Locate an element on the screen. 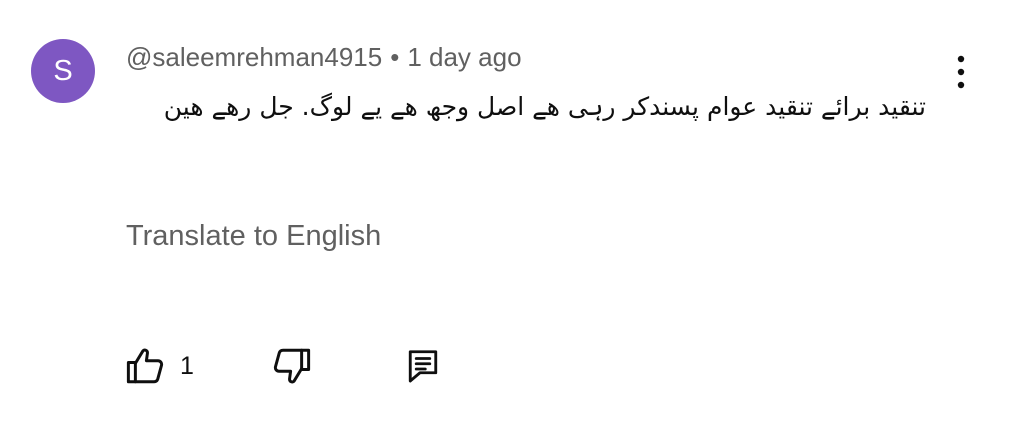  thumbs-up-icon is located at coordinates (145, 366).